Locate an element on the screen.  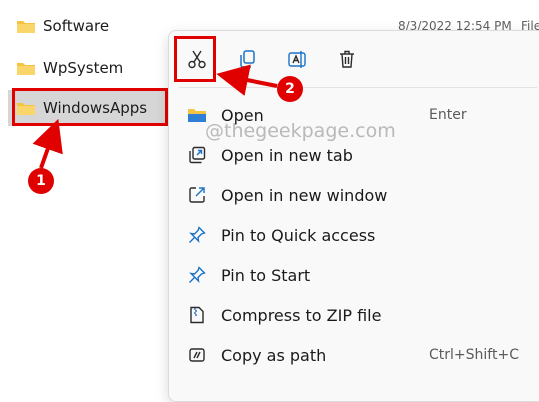
menu-item-open-new-window: Open in new window is located at coordinates (354, 195).